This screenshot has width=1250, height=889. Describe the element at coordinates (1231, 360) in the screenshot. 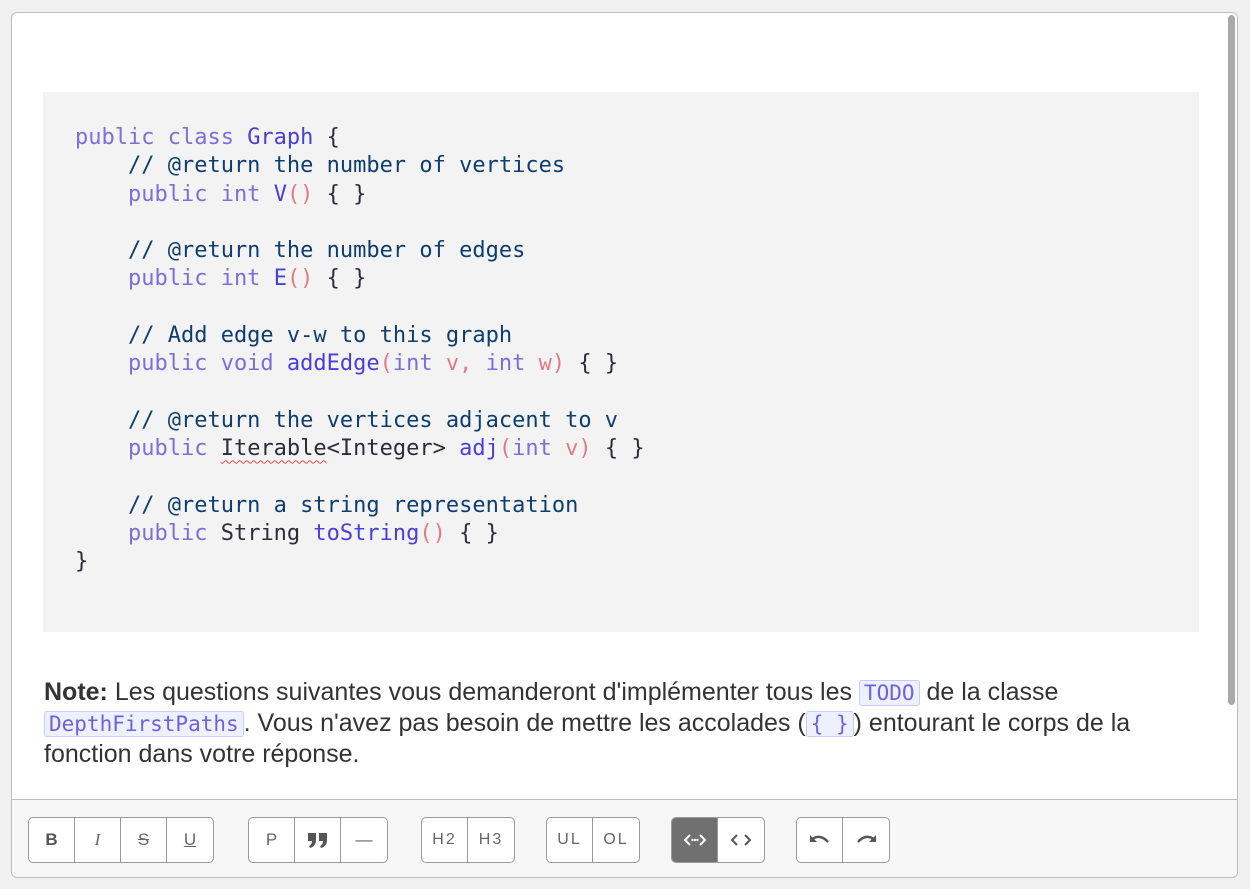

I see `scrollbar-thumb` at that location.